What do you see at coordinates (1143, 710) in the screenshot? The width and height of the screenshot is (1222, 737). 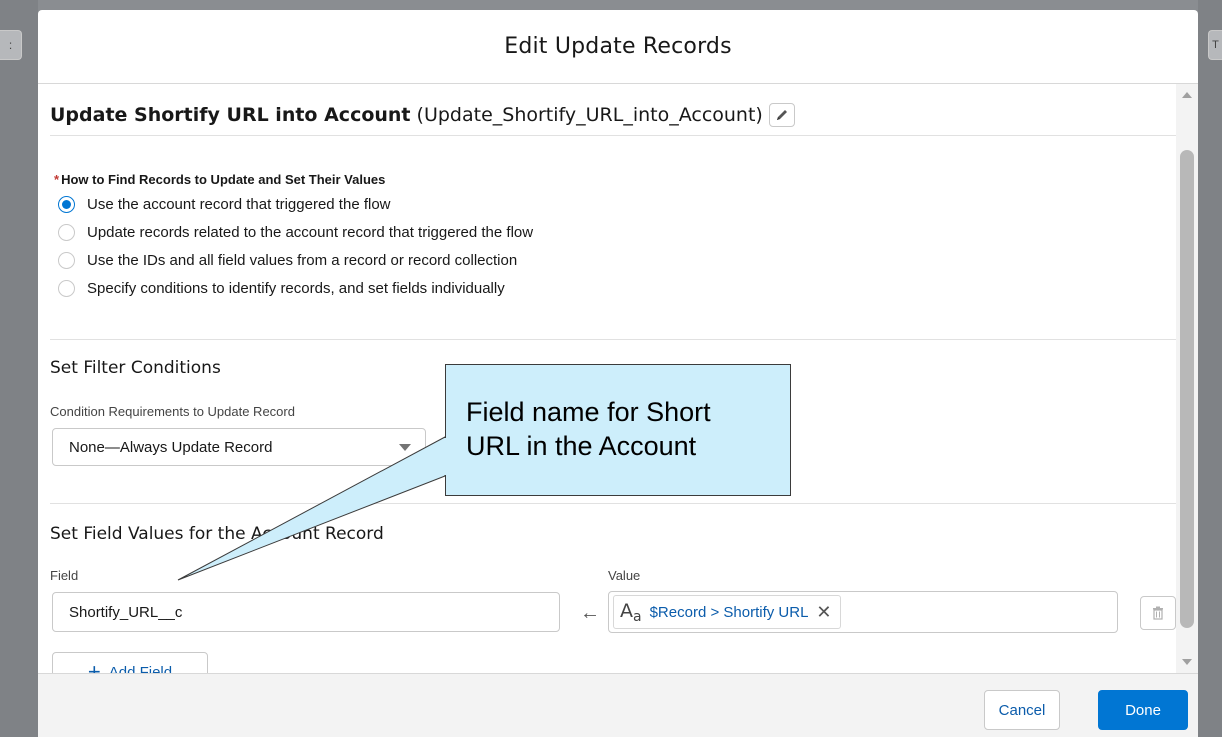 I see `done-button: Done` at bounding box center [1143, 710].